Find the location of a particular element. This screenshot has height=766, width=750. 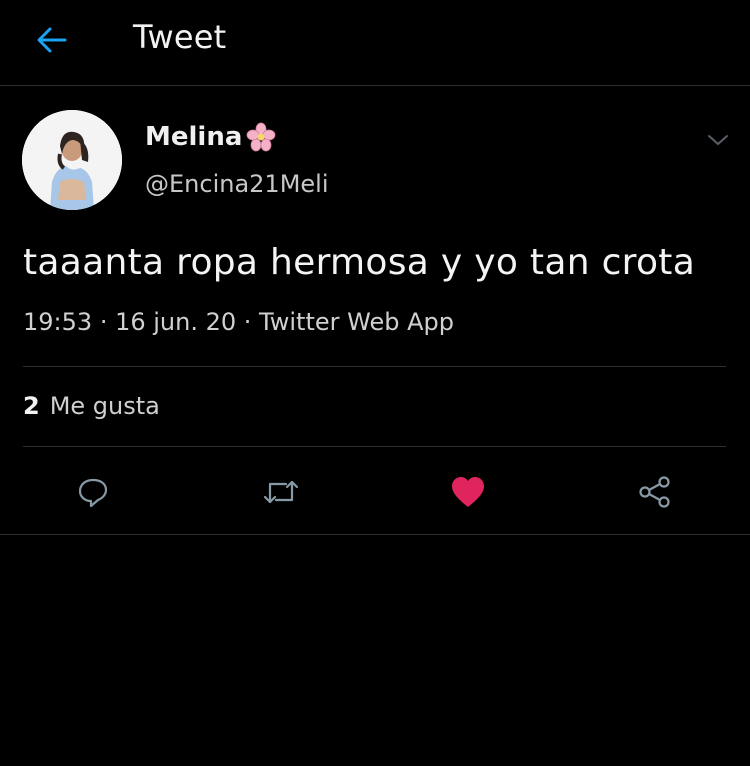

retweet-icon is located at coordinates (281, 492).